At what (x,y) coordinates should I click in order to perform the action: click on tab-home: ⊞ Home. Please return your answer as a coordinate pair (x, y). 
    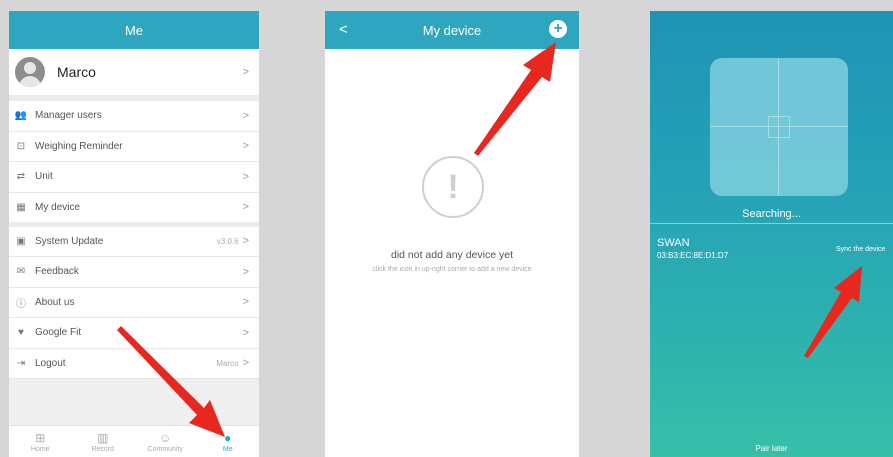
    Looking at the image, I should click on (40, 441).